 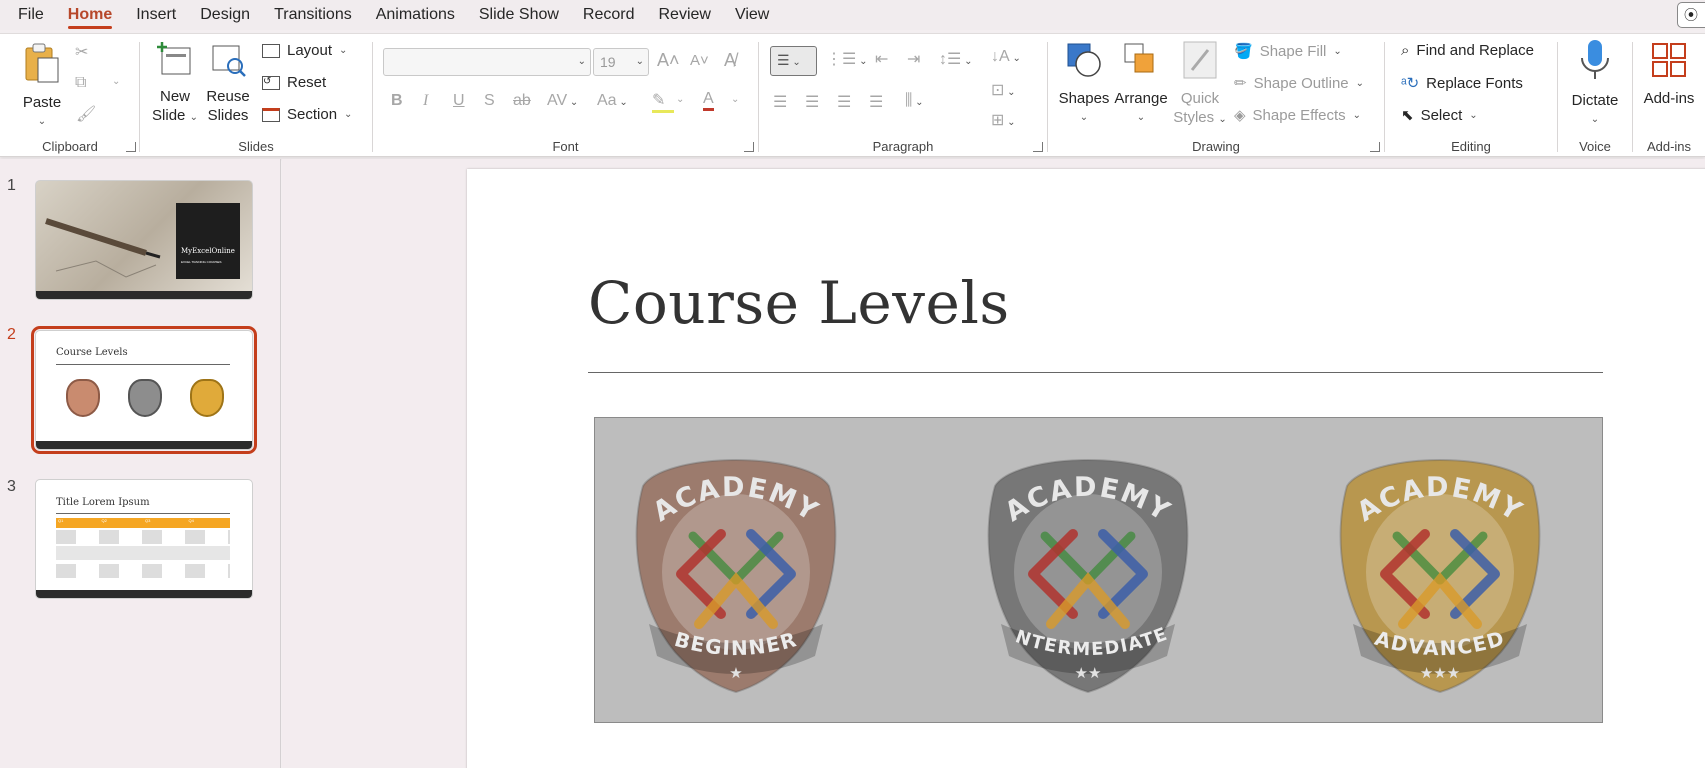 I want to click on badge-stars: ★★★, so click(x=1440, y=673).